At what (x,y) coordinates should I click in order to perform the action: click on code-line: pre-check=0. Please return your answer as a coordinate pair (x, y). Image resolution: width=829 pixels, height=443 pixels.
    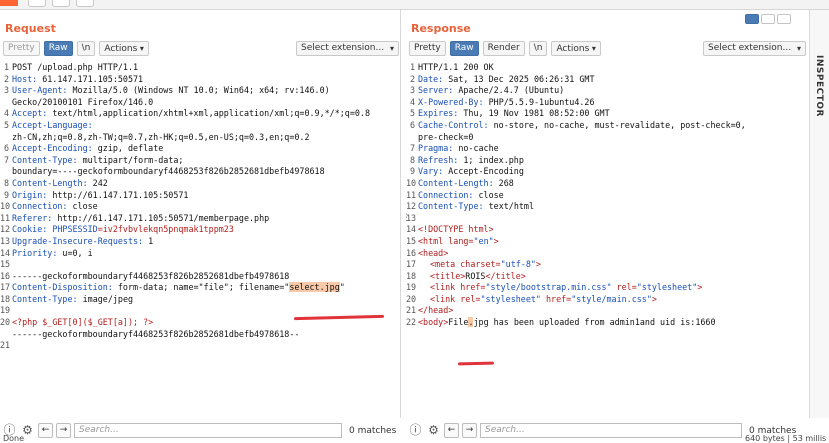
    Looking at the image, I should click on (446, 136).